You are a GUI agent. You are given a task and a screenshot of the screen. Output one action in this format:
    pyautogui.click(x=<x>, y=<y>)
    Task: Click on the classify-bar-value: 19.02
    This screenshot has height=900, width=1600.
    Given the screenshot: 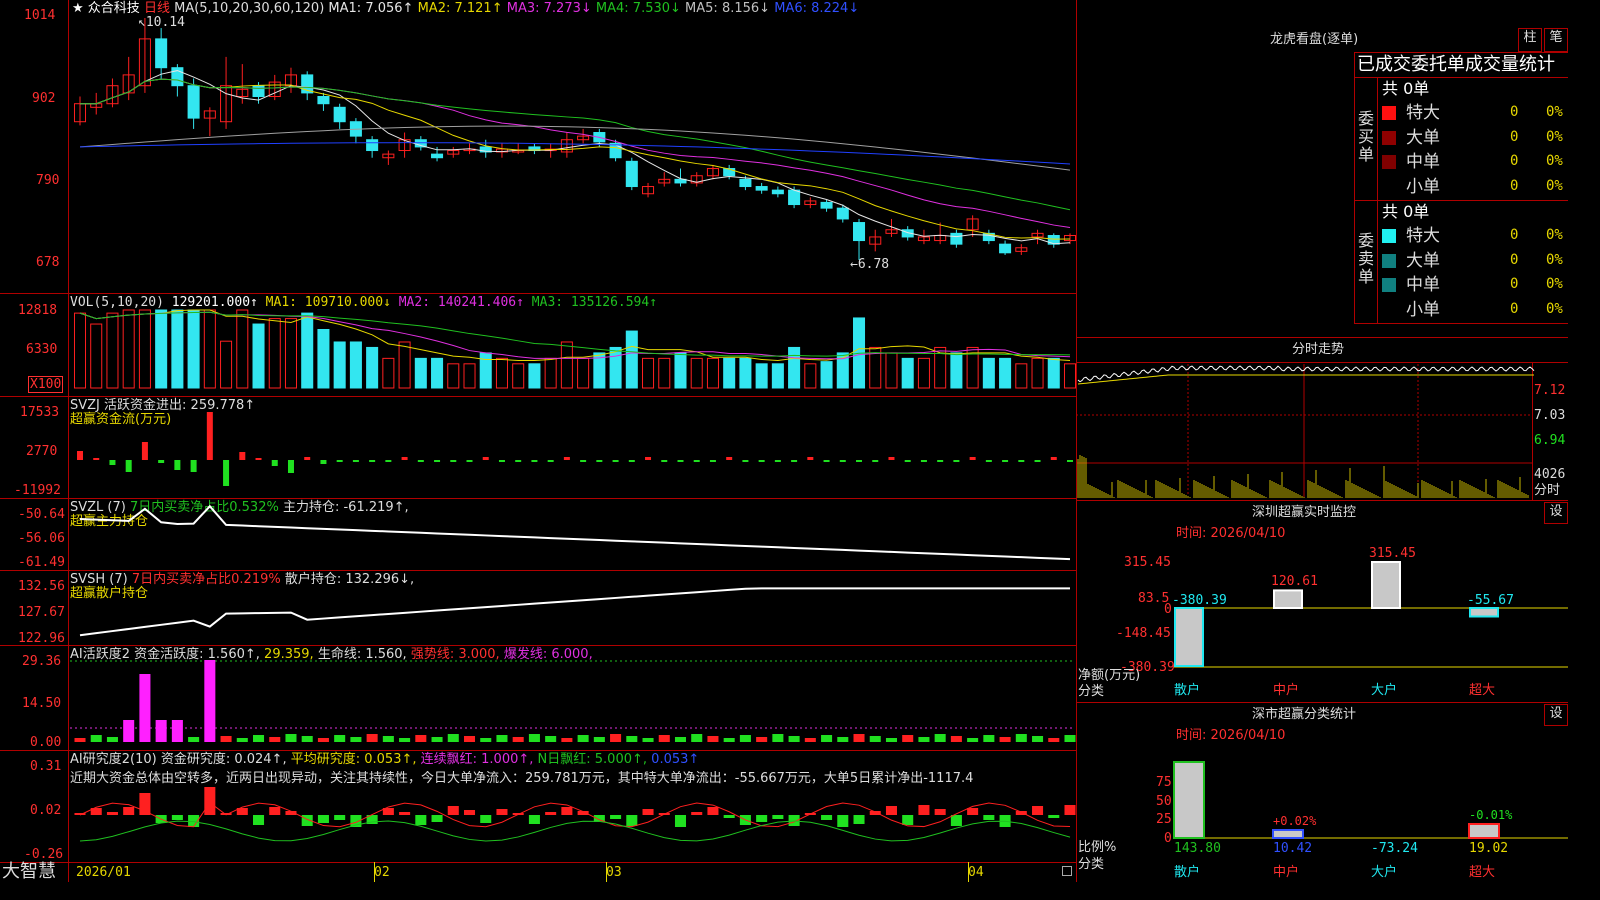 What is the action you would take?
    pyautogui.click(x=1489, y=848)
    